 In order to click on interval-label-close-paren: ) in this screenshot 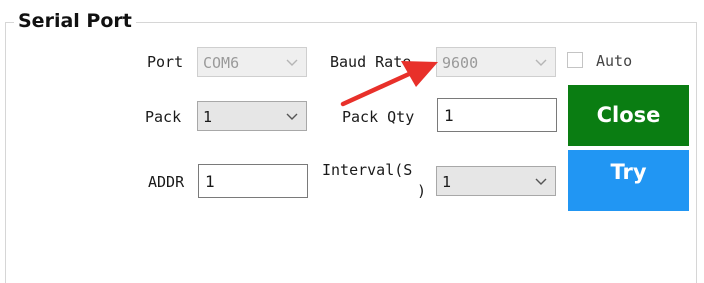, I will do `click(422, 191)`.